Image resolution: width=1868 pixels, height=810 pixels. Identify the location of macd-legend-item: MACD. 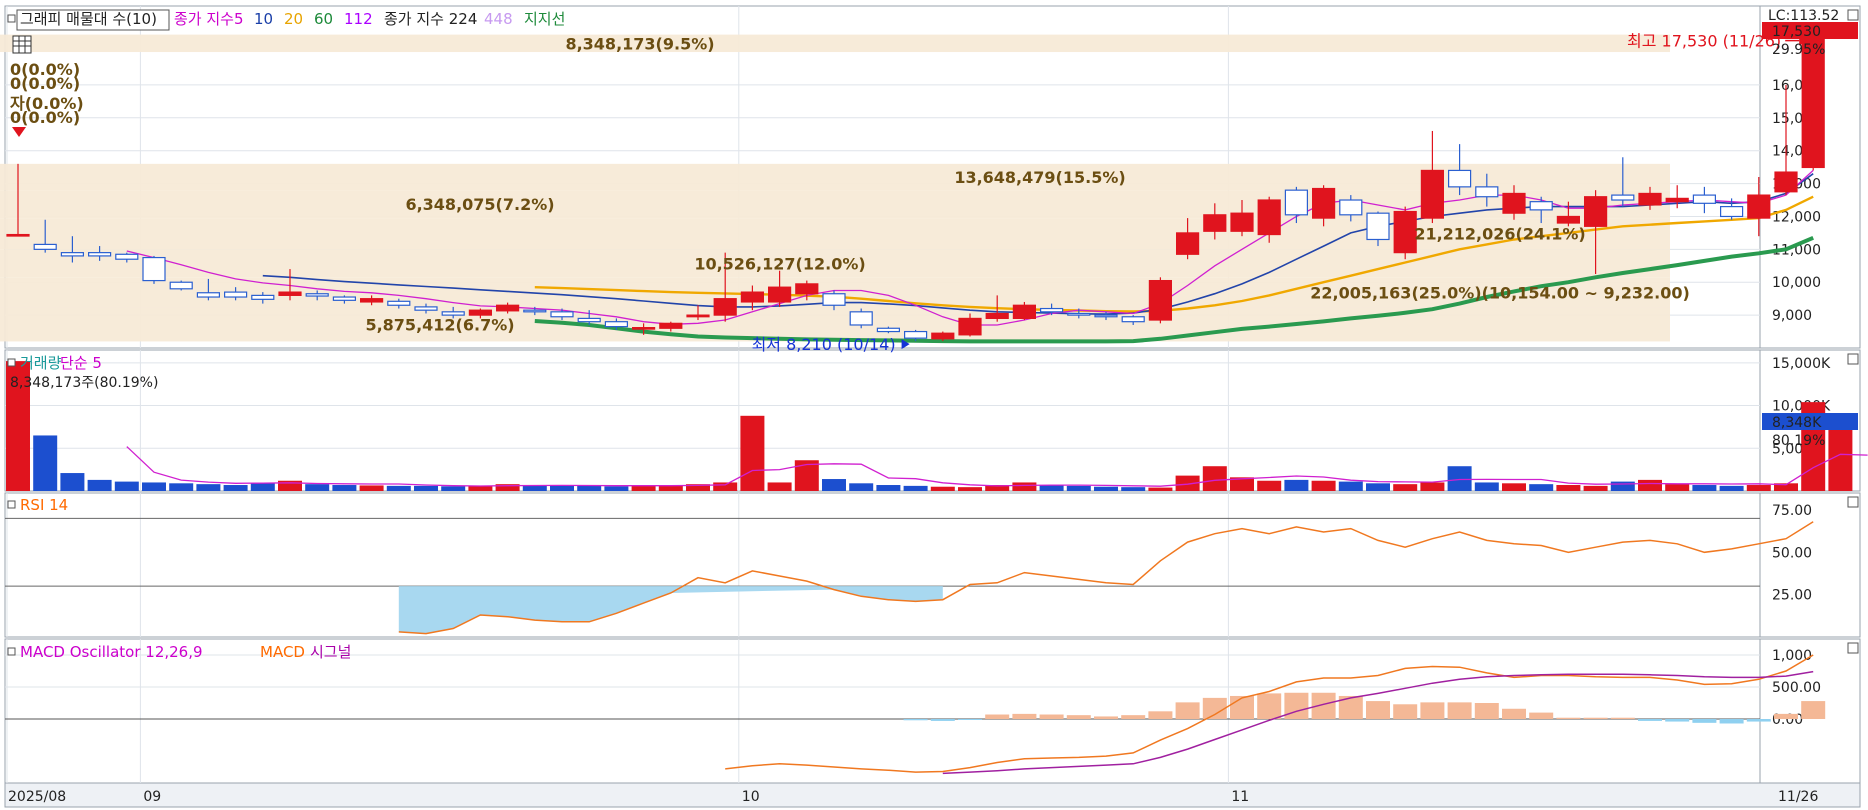
(282, 652).